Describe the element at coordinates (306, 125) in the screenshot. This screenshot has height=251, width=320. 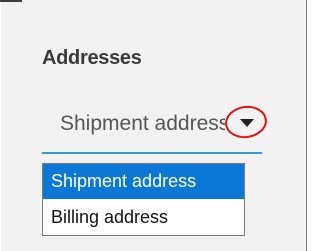
I see `panel-right-edge` at that location.